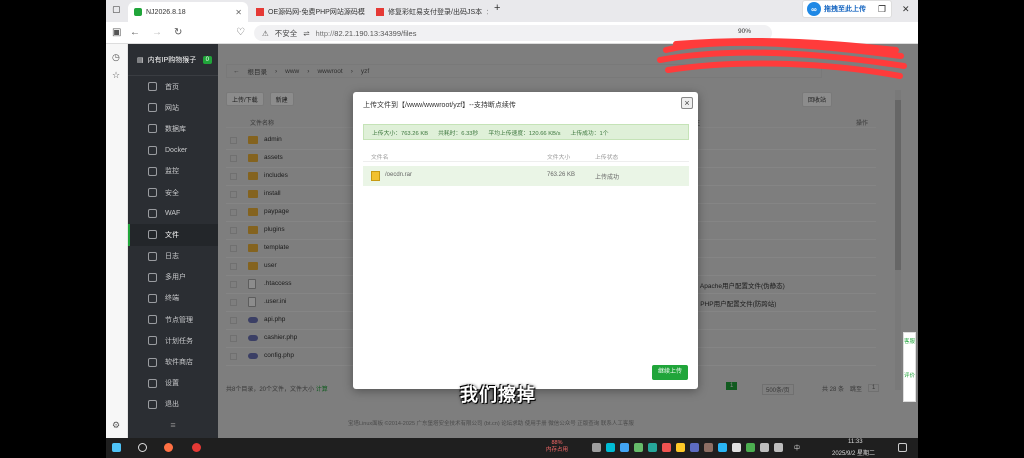 This screenshot has height=458, width=1024. I want to click on sidebar-item-label: 退出, so click(172, 405).